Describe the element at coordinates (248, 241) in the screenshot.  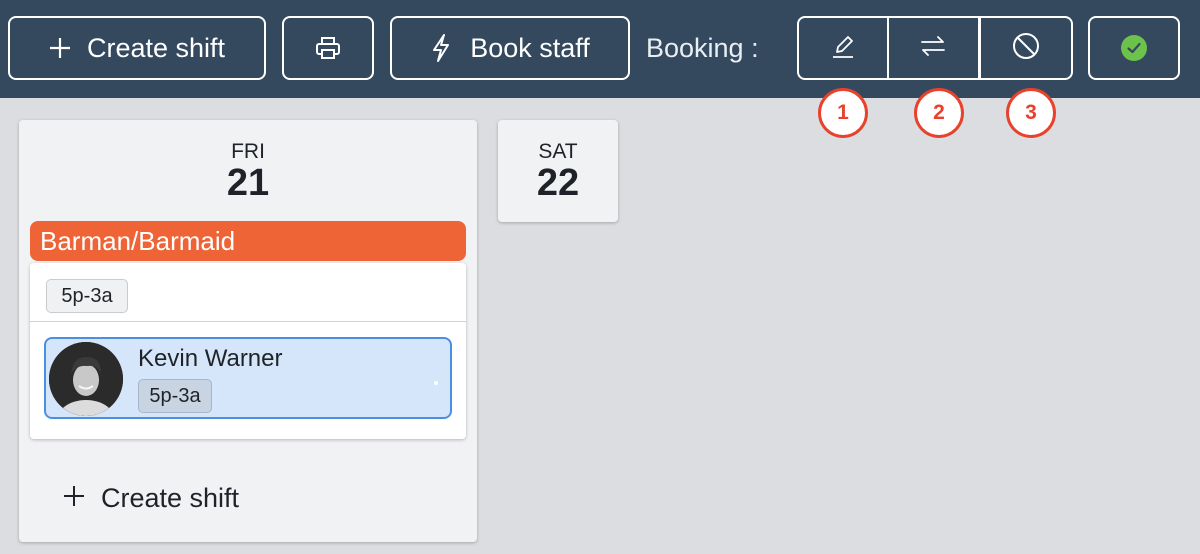
I see `role-header: Barman/Barmaid` at that location.